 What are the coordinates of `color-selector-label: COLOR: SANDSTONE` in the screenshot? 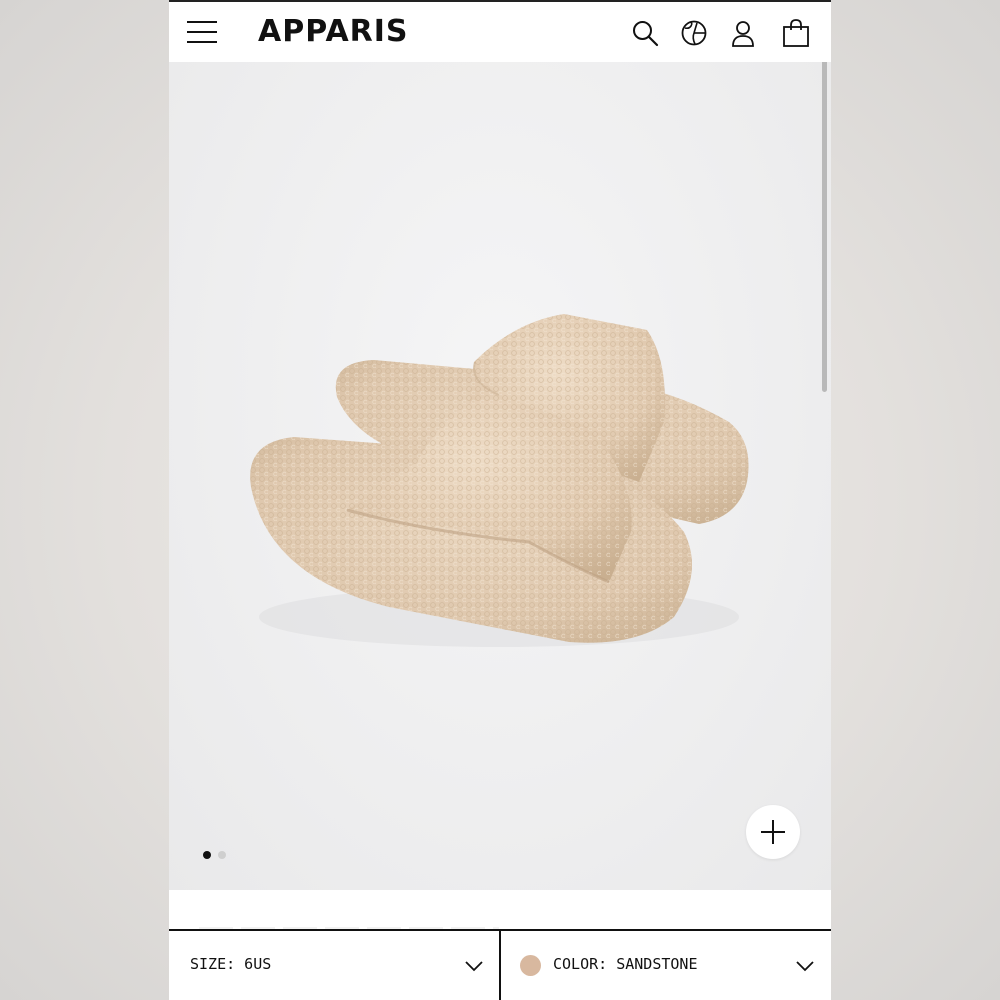 It's located at (625, 964).